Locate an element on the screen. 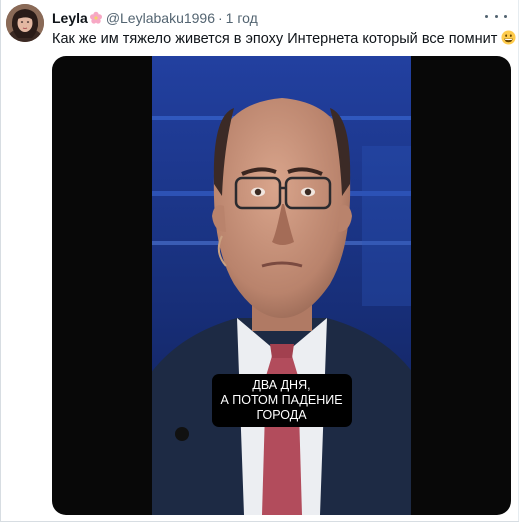 The width and height of the screenshot is (519, 522). tweet-header: Leyla @Leylabaku1996 · 1 год is located at coordinates (155, 18).